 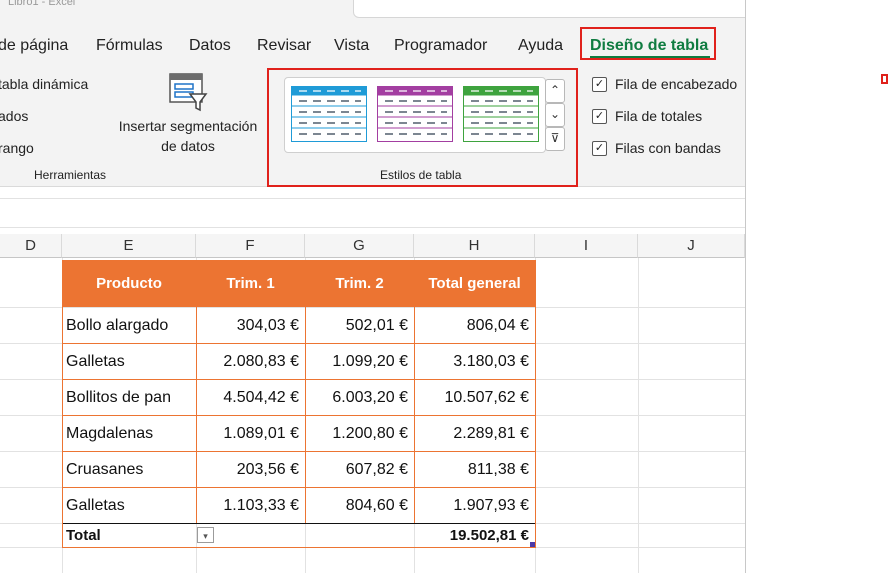 What do you see at coordinates (474, 246) in the screenshot?
I see `column-header-h: H` at bounding box center [474, 246].